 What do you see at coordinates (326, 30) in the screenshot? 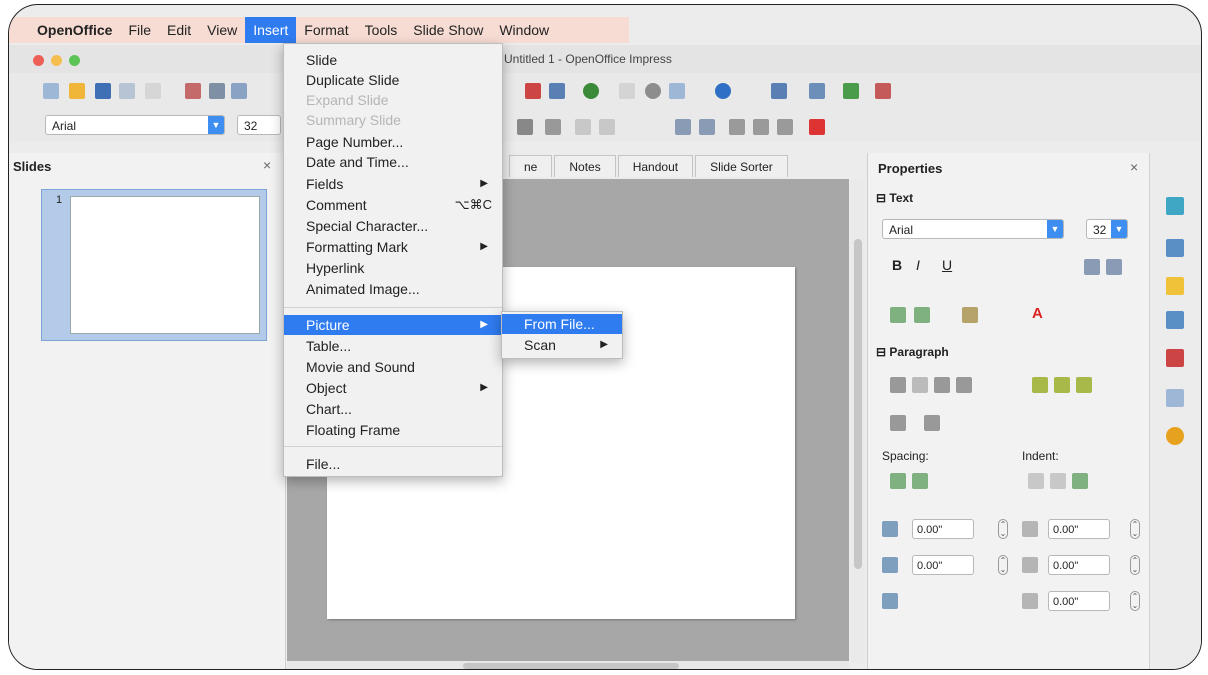
I see `menu-format: Format` at bounding box center [326, 30].